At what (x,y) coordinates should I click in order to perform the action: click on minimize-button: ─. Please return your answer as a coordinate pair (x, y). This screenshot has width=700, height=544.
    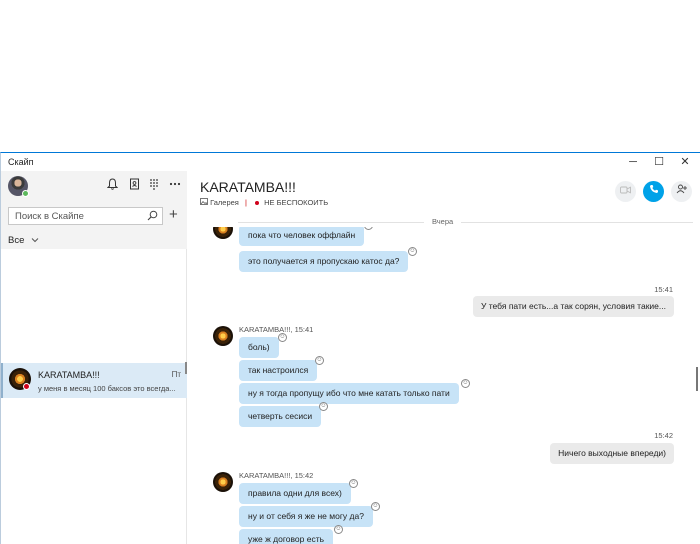
    Looking at the image, I should click on (633, 162).